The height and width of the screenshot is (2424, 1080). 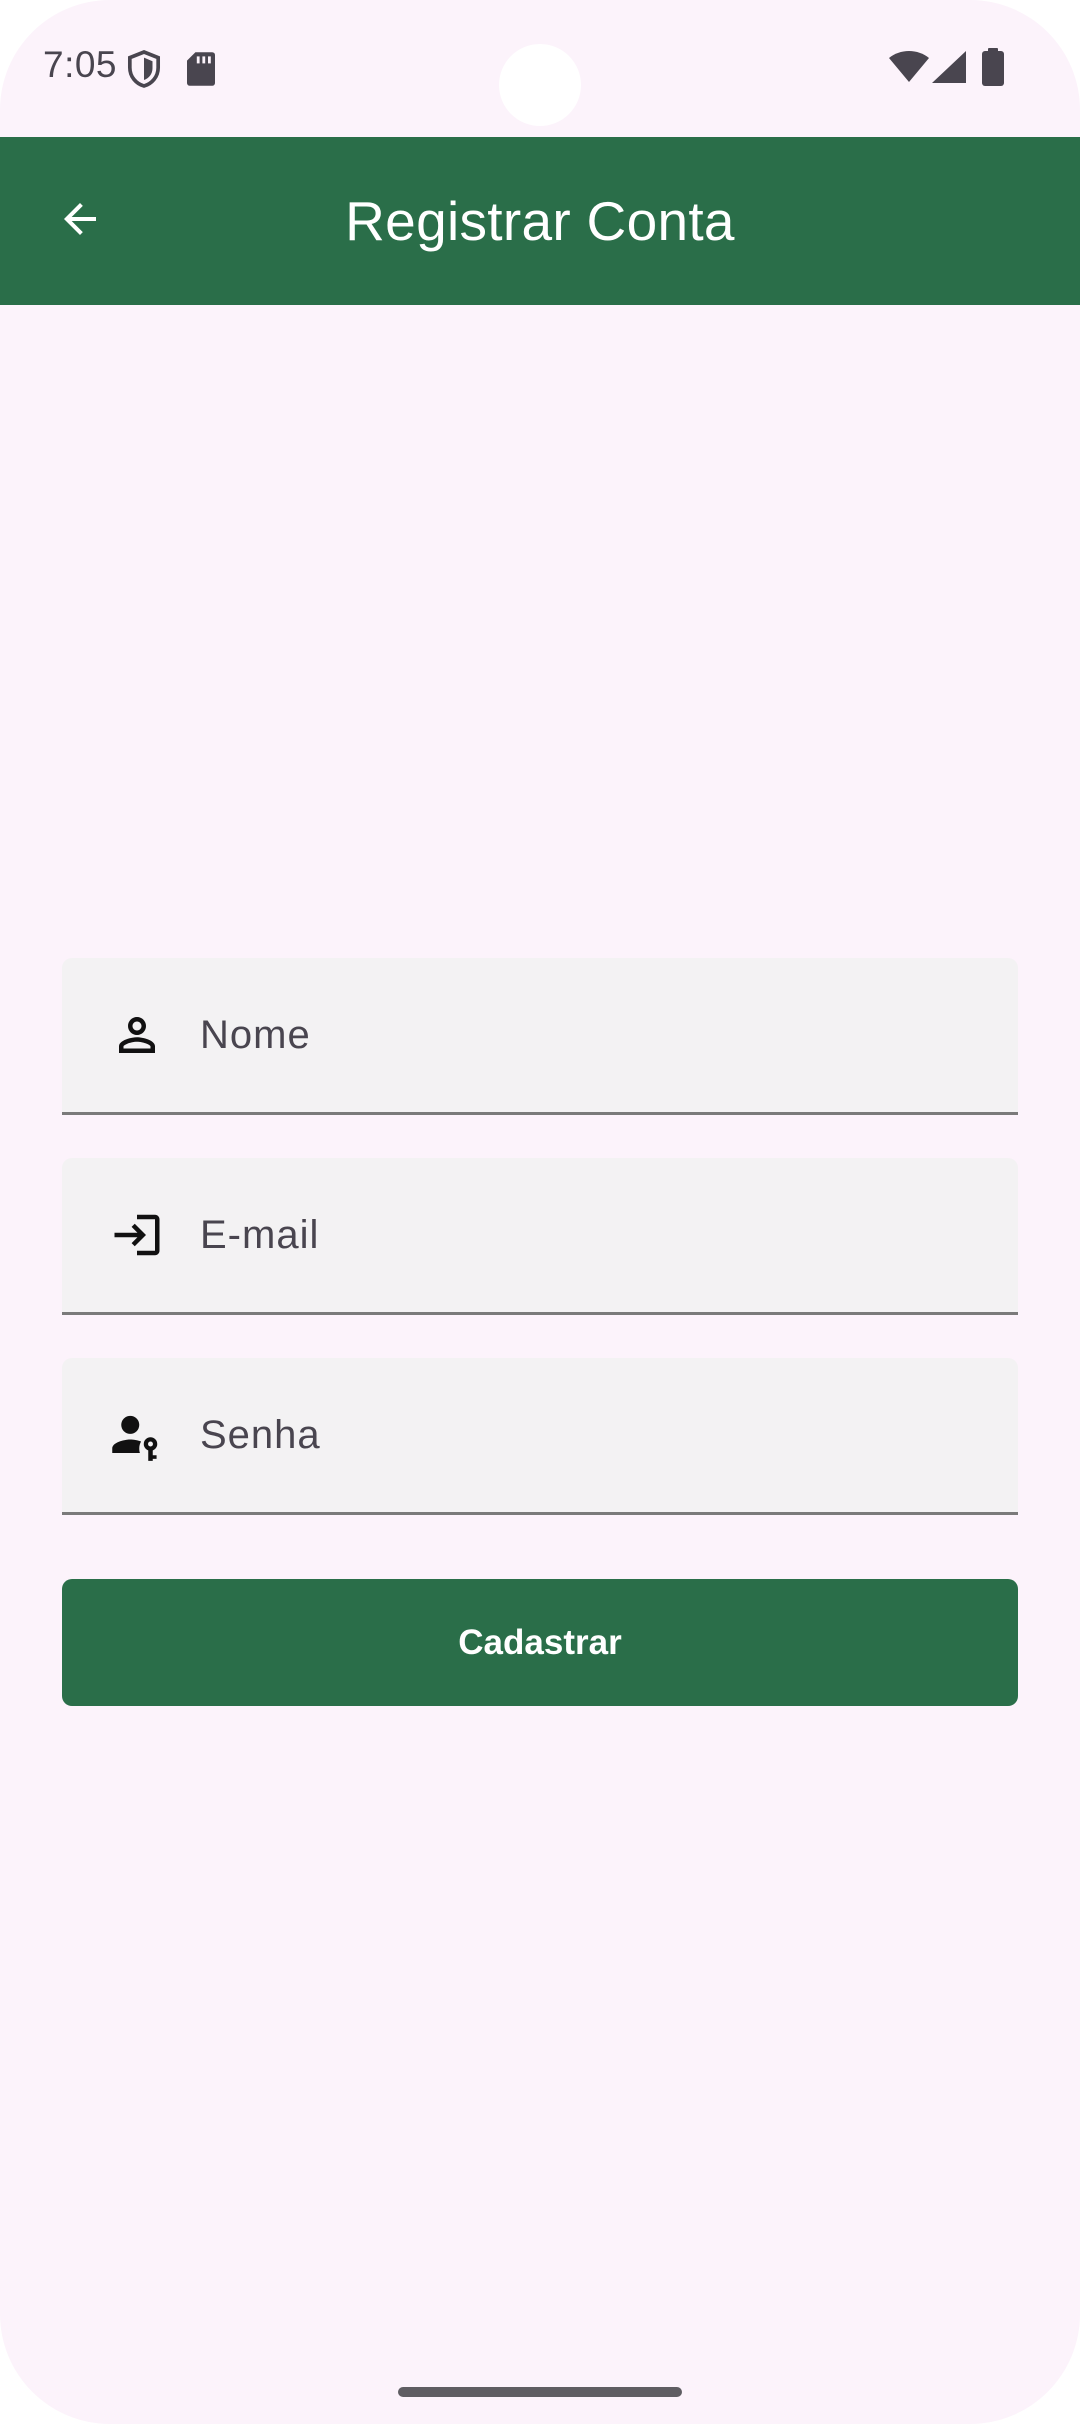 What do you see at coordinates (144, 71) in the screenshot?
I see `shield-icon` at bounding box center [144, 71].